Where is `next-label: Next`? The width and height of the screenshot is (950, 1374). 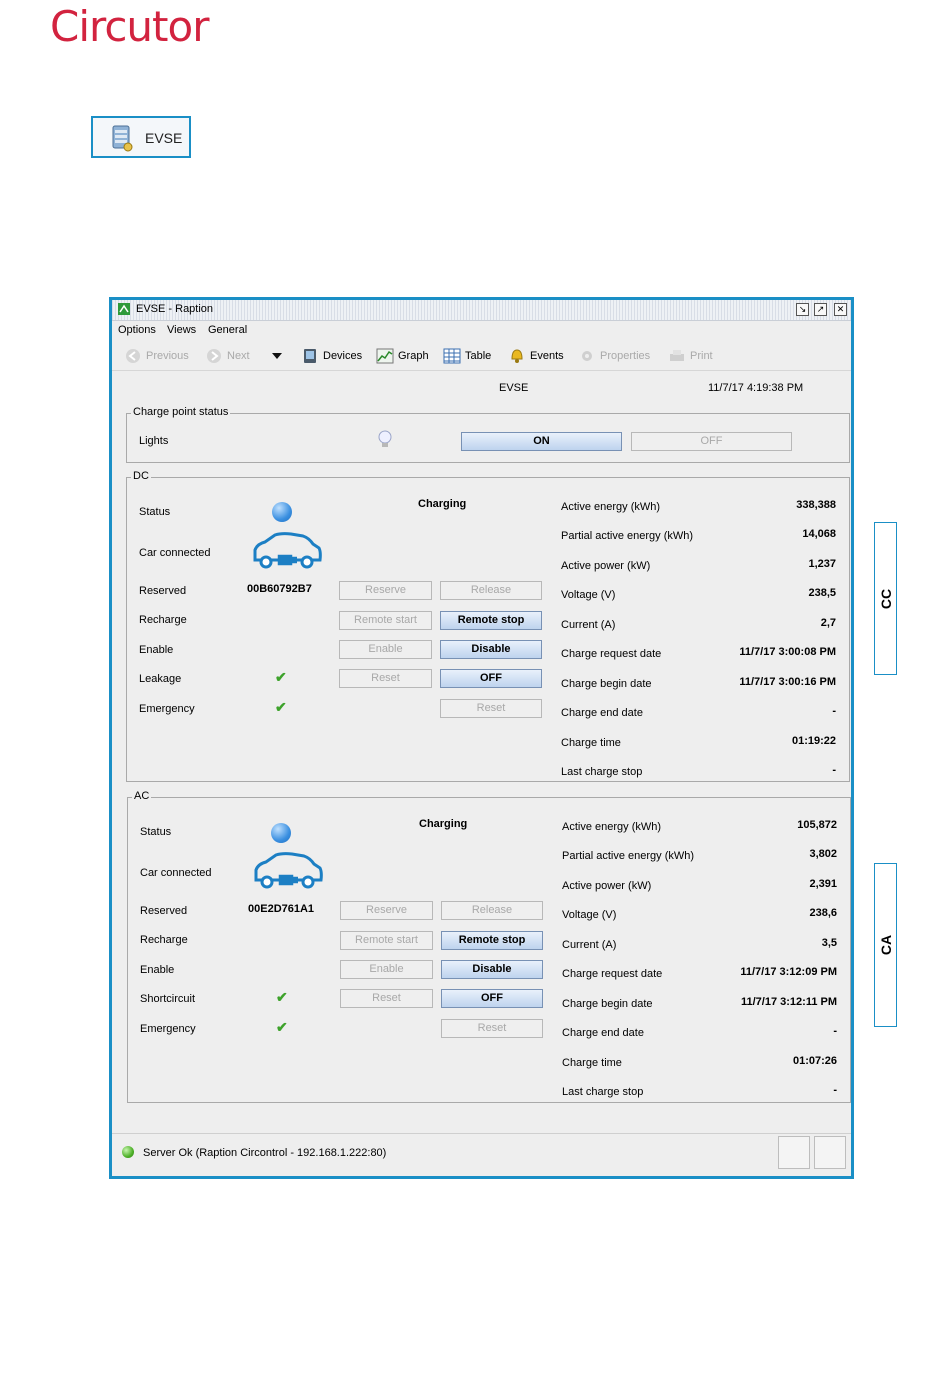 next-label: Next is located at coordinates (238, 356).